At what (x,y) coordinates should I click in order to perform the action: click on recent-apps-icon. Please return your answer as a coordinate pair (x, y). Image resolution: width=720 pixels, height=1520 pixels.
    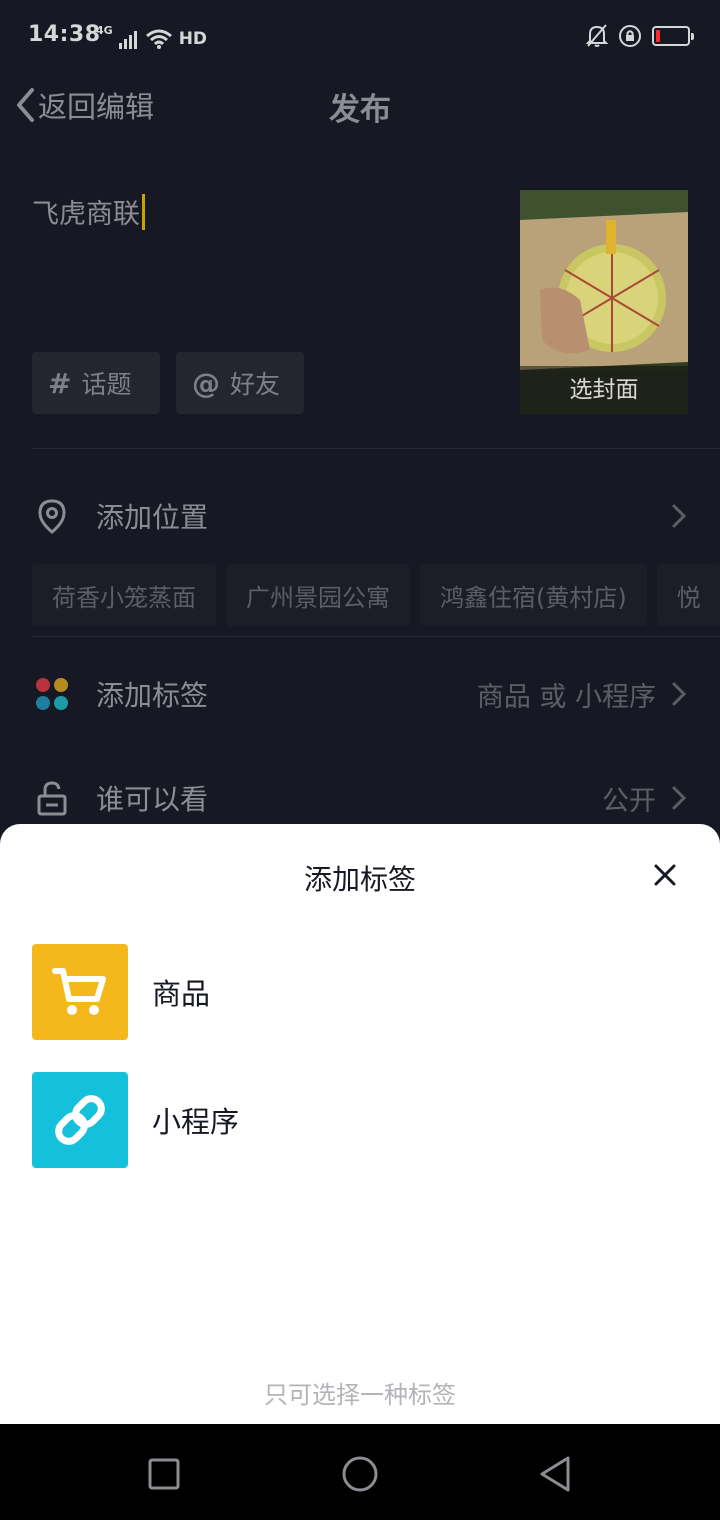
    Looking at the image, I should click on (164, 1474).